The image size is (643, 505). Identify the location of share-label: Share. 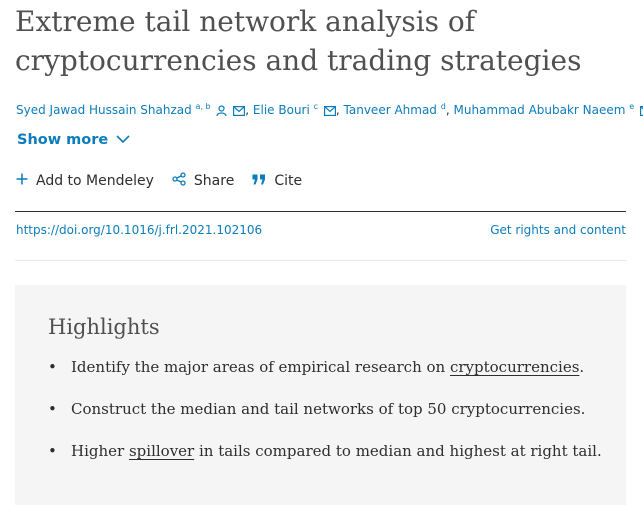
(214, 181).